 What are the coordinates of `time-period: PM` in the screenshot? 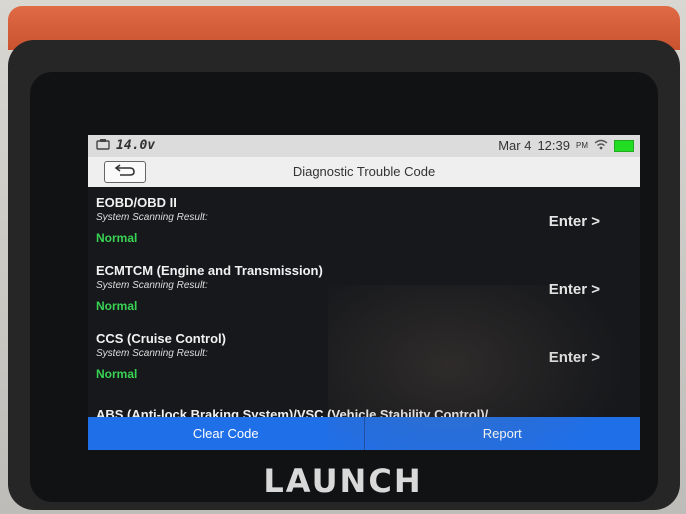 It's located at (582, 145).